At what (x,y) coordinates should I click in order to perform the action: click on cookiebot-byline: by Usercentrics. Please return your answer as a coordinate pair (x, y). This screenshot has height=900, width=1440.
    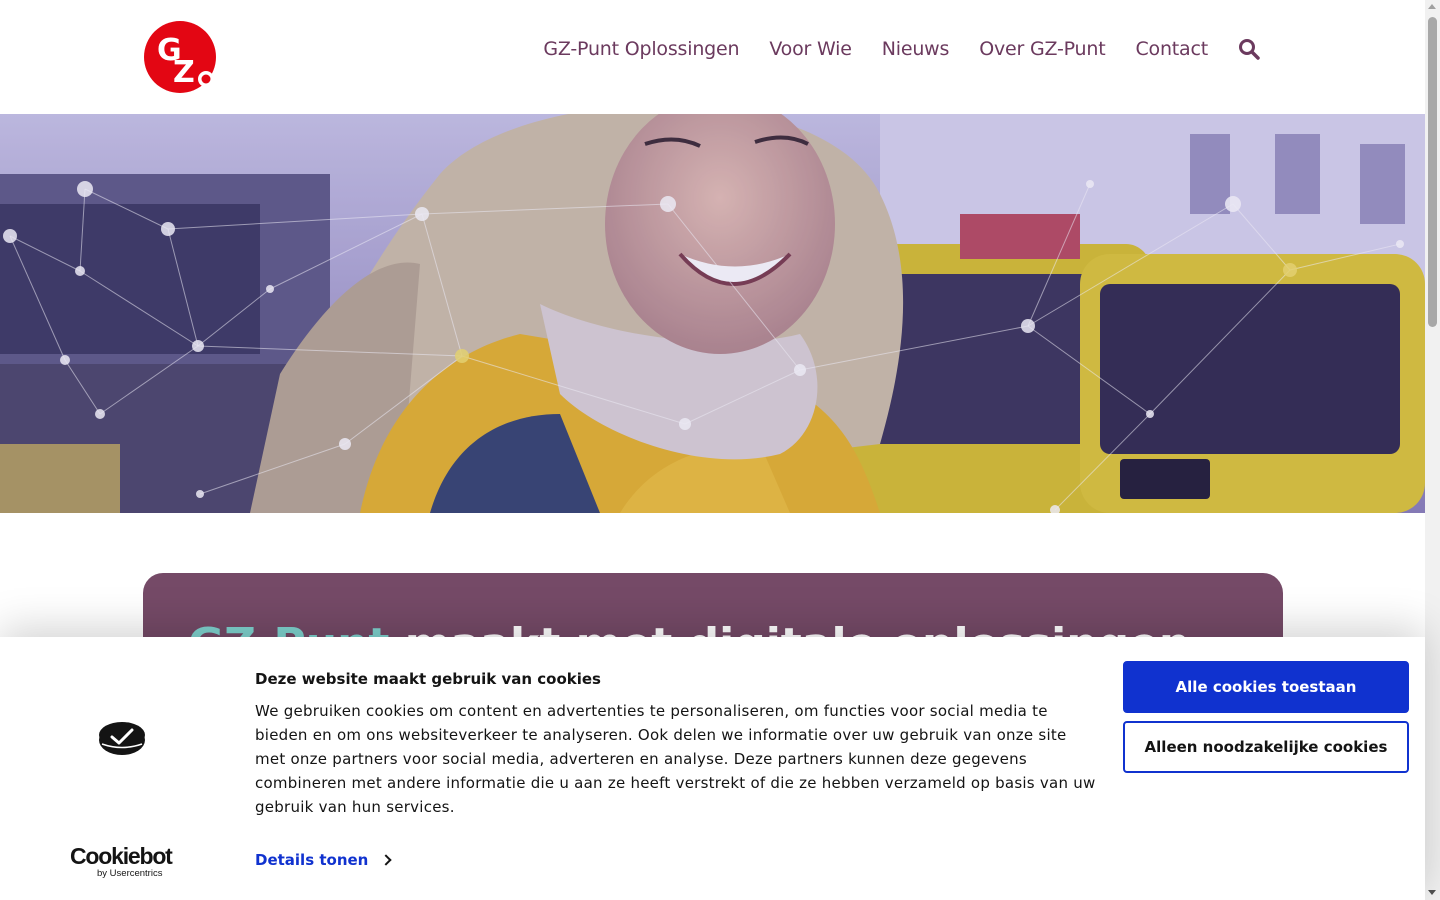
    Looking at the image, I should click on (130, 873).